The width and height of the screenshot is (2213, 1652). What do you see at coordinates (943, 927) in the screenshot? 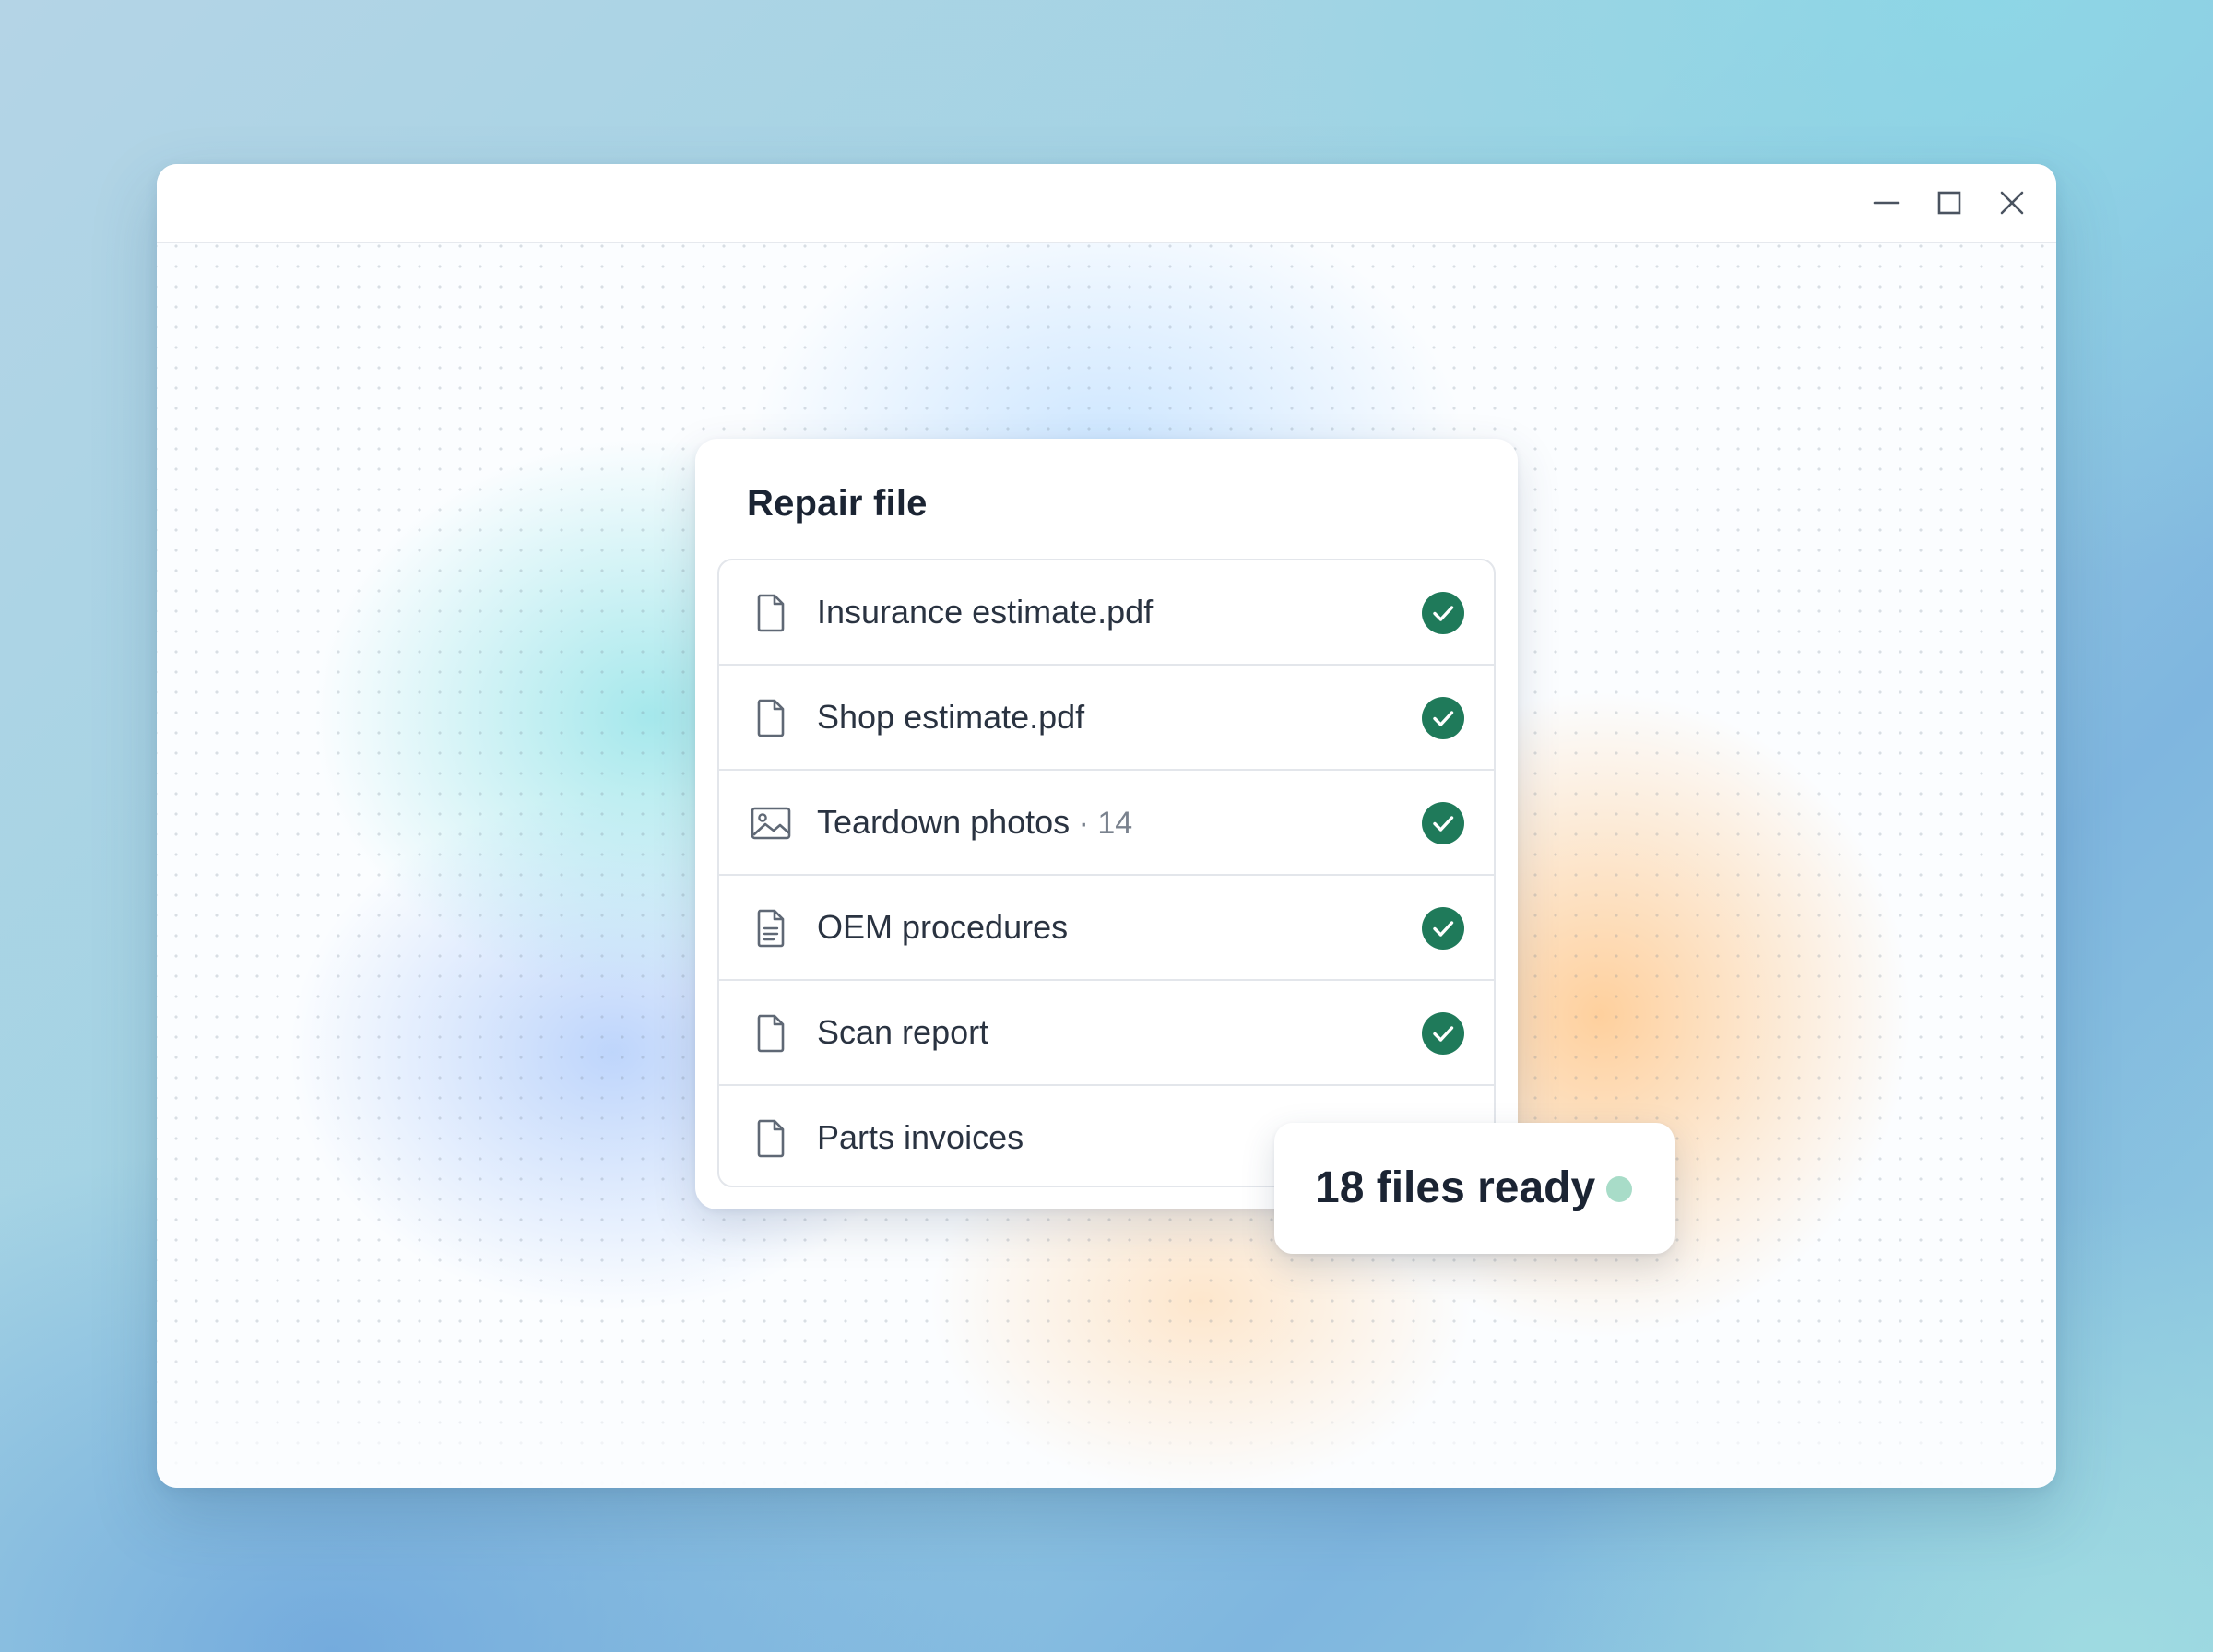
I see `file-label: OEM procedures` at bounding box center [943, 927].